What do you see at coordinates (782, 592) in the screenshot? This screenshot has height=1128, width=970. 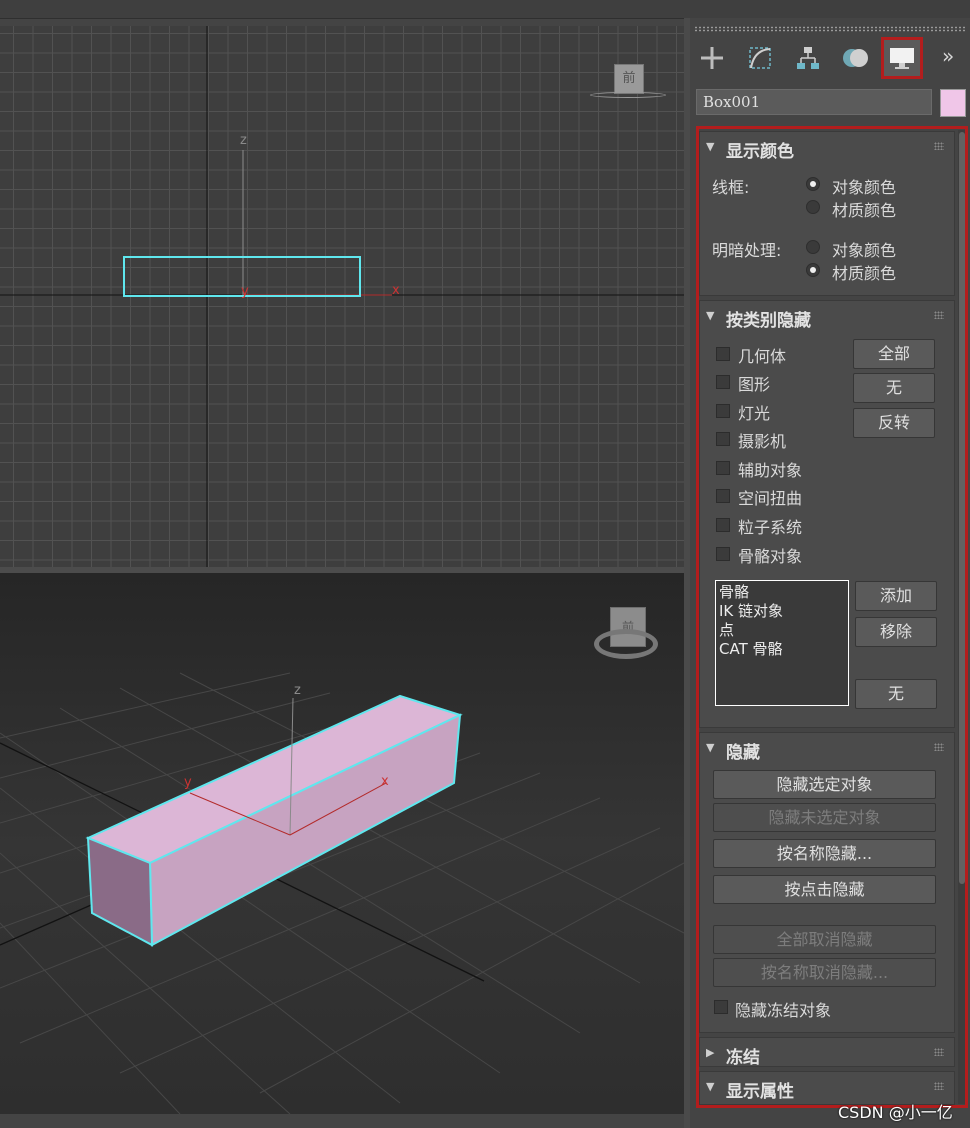 I see `list-item: 骨骼` at bounding box center [782, 592].